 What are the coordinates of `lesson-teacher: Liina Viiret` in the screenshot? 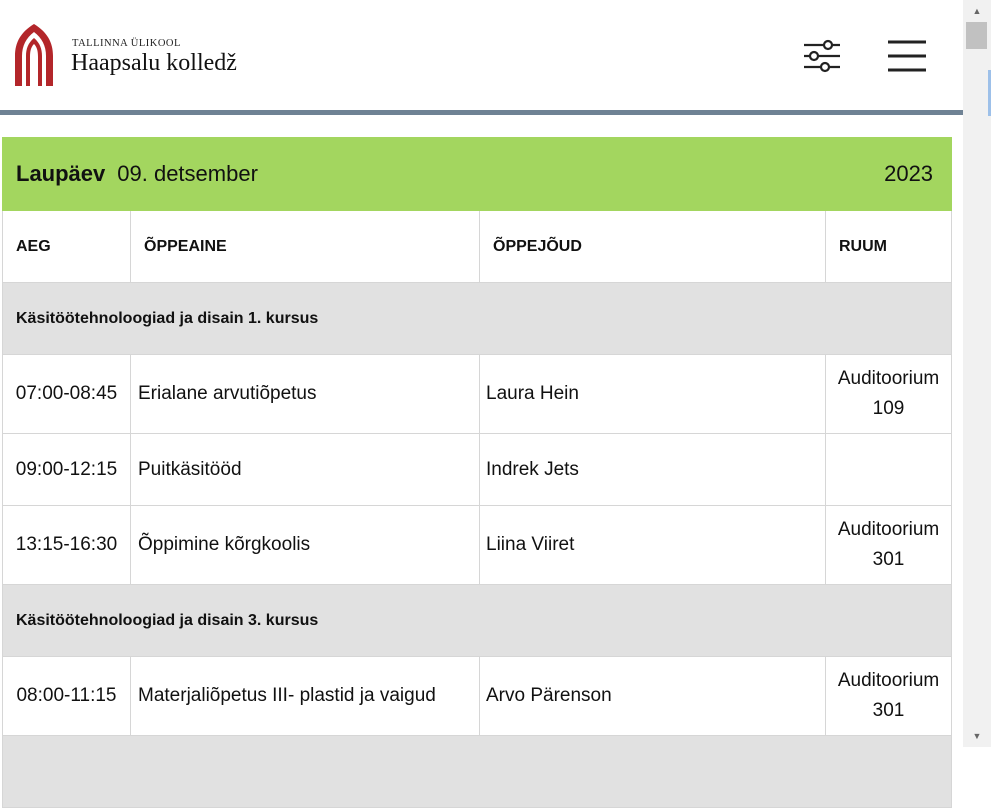 It's located at (652, 545).